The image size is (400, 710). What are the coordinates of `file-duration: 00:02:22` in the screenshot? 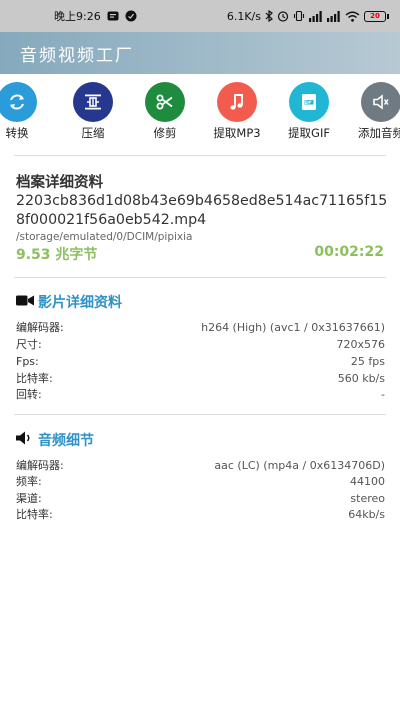 It's located at (349, 252).